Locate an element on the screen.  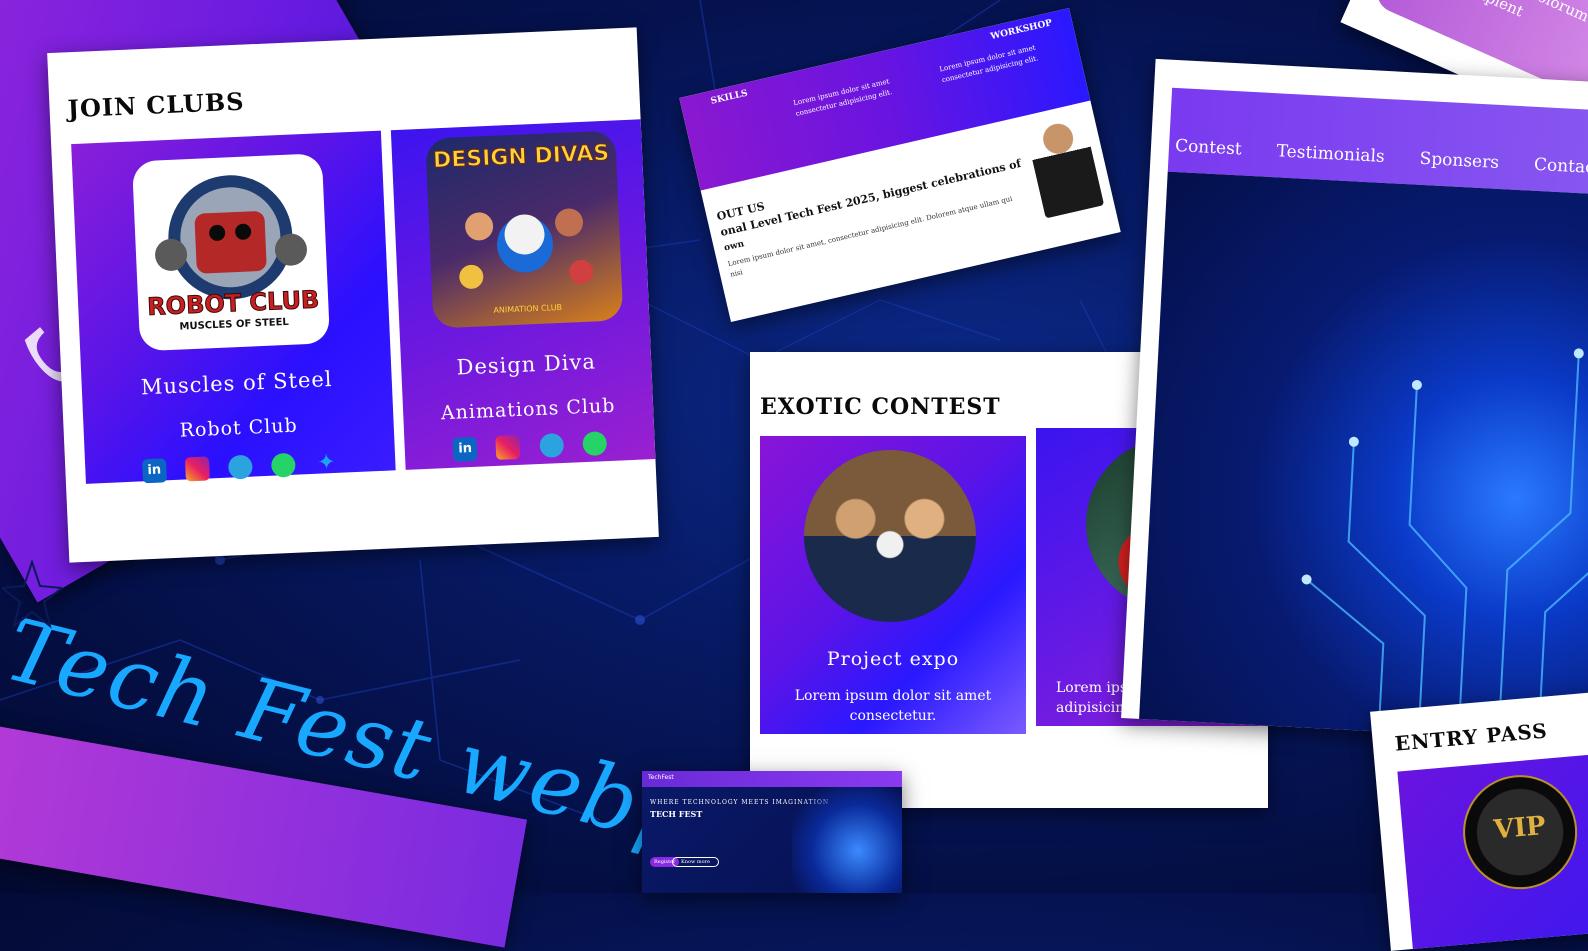
nav-sponsers: Sponsers is located at coordinates (1459, 161).